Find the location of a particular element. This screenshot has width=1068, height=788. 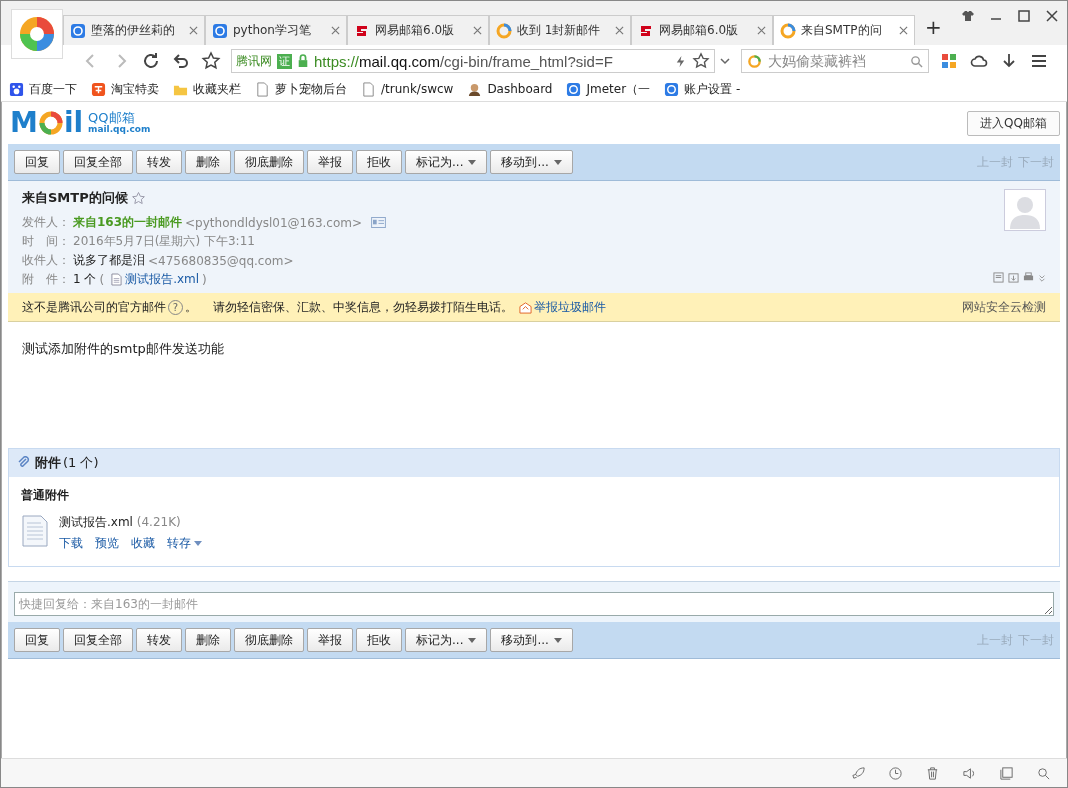

bookmark-link: /trunk/swcw is located at coordinates (407, 89).